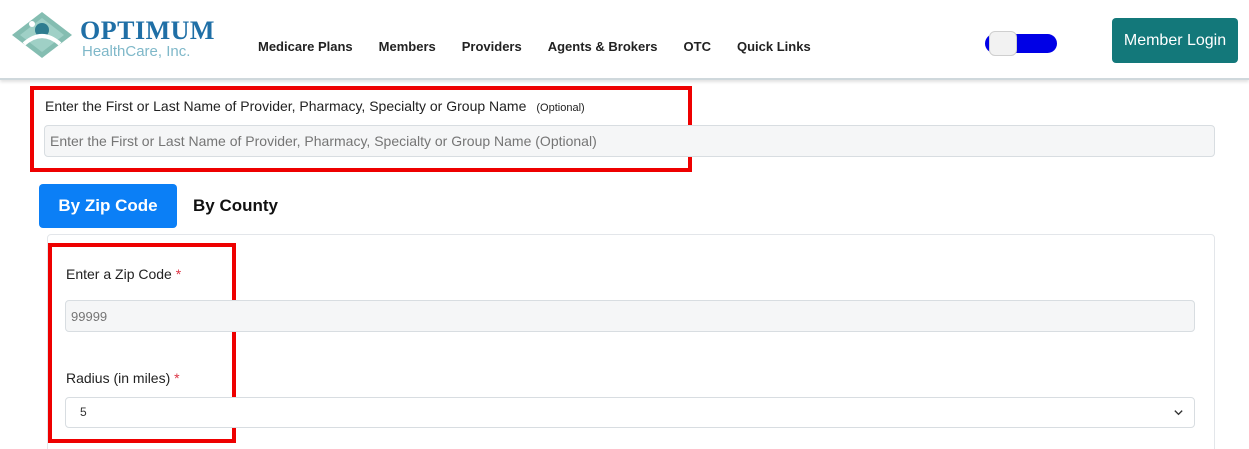 The height and width of the screenshot is (449, 1249). Describe the element at coordinates (83, 412) in the screenshot. I see `radius-selected-value: 5` at that location.